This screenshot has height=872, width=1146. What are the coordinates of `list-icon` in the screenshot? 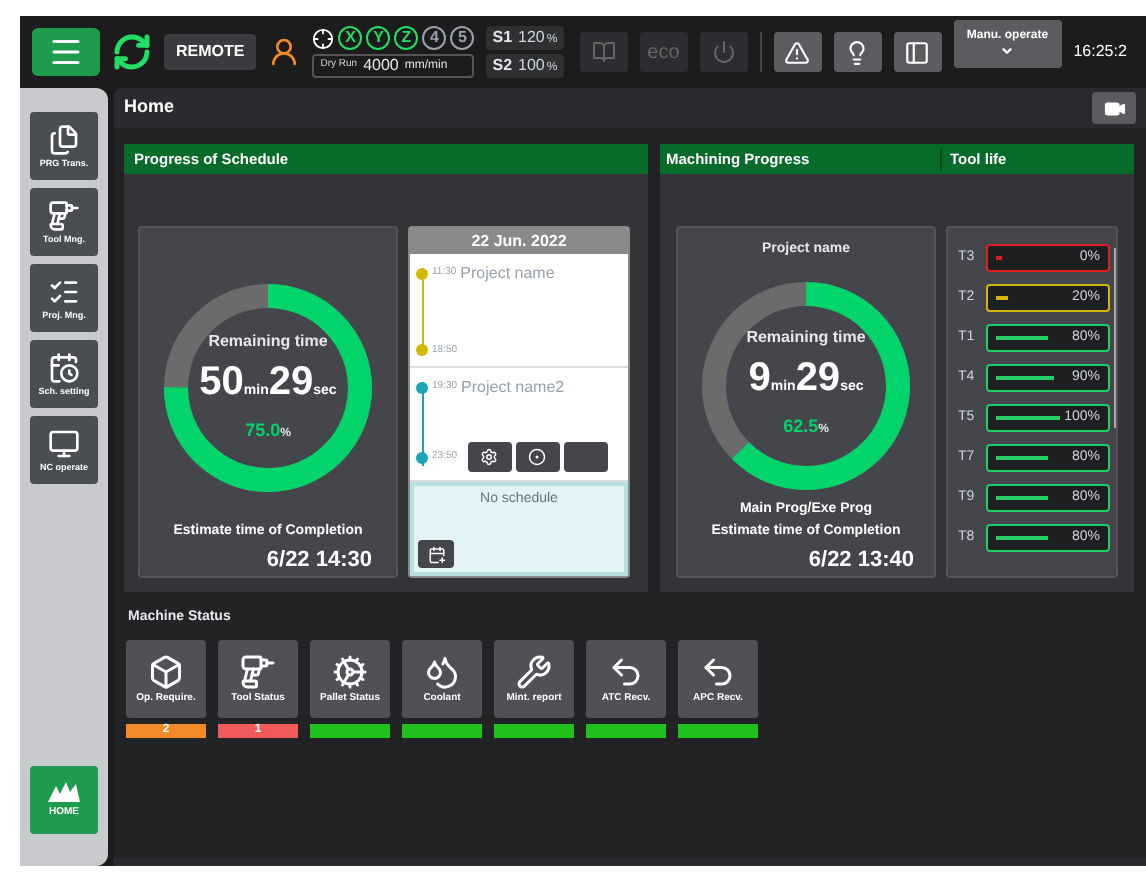 It's located at (64, 291).